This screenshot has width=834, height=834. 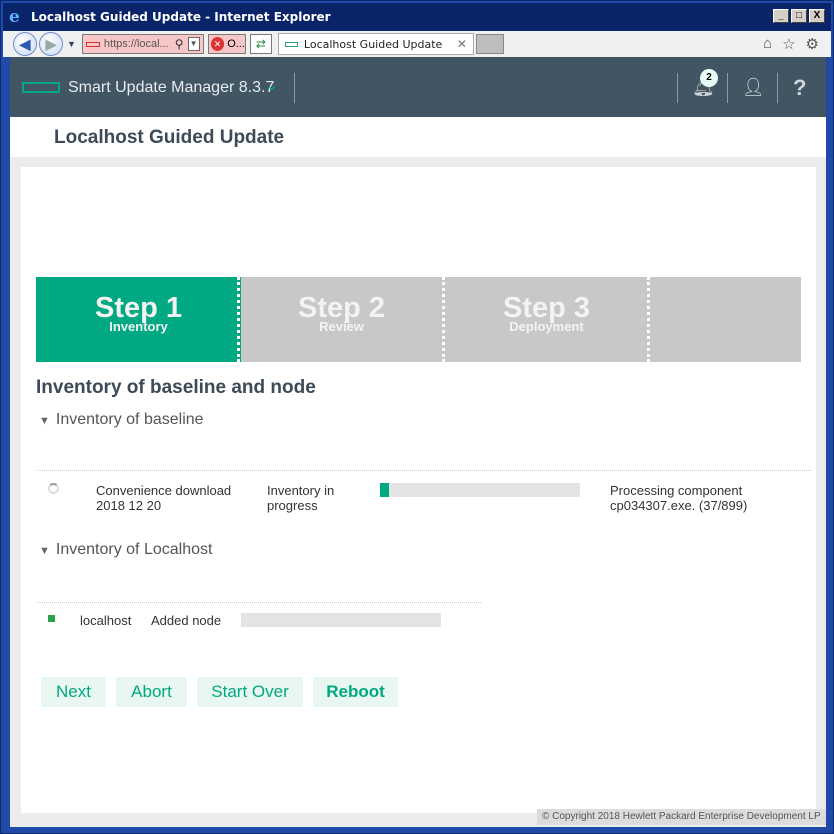 I want to click on step-1: Step 1 Inventory, so click(x=138, y=319).